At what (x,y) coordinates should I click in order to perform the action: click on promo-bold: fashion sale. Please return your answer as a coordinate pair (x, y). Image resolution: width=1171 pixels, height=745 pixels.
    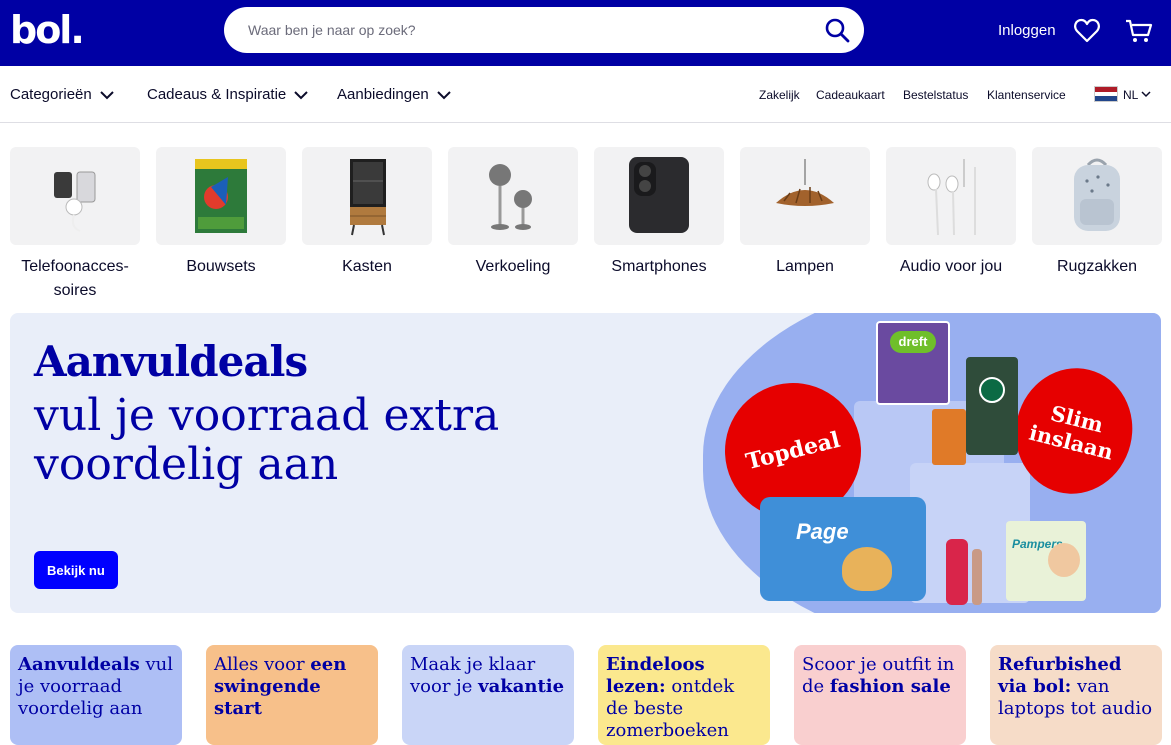
    Looking at the image, I should click on (890, 686).